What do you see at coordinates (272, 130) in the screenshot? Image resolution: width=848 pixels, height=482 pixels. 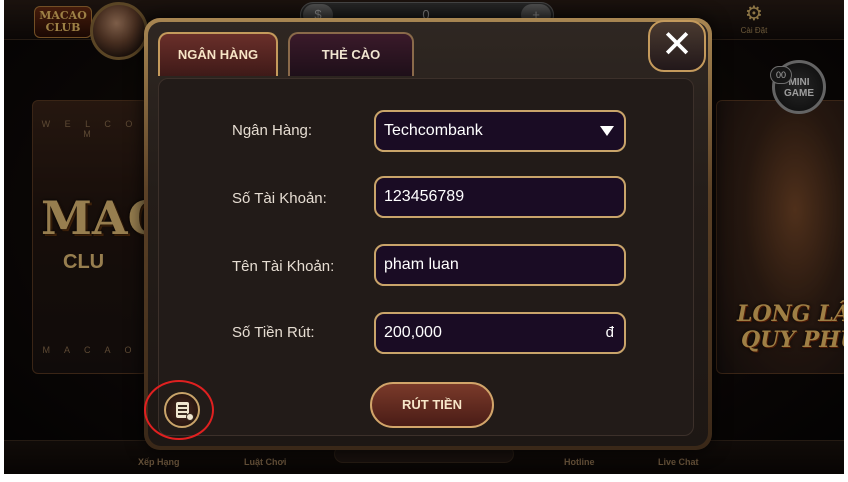 I see `bank-label: Ngân Hàng:` at bounding box center [272, 130].